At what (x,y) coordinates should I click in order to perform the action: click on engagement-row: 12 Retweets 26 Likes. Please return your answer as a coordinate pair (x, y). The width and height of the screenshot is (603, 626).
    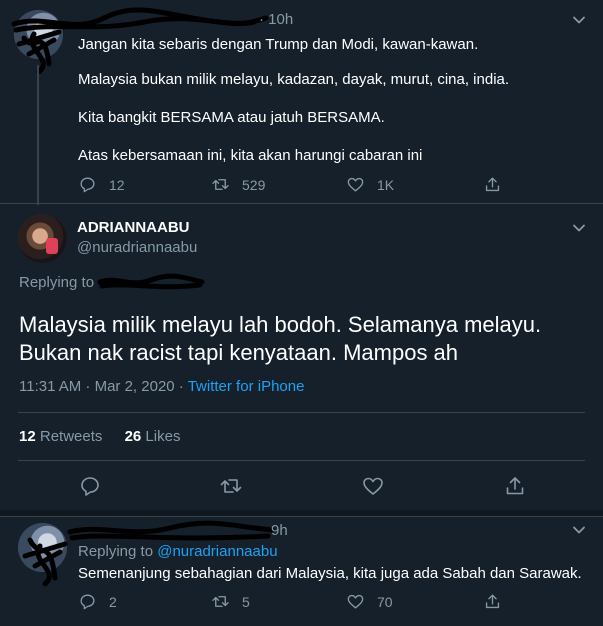
    Looking at the image, I should click on (99, 437).